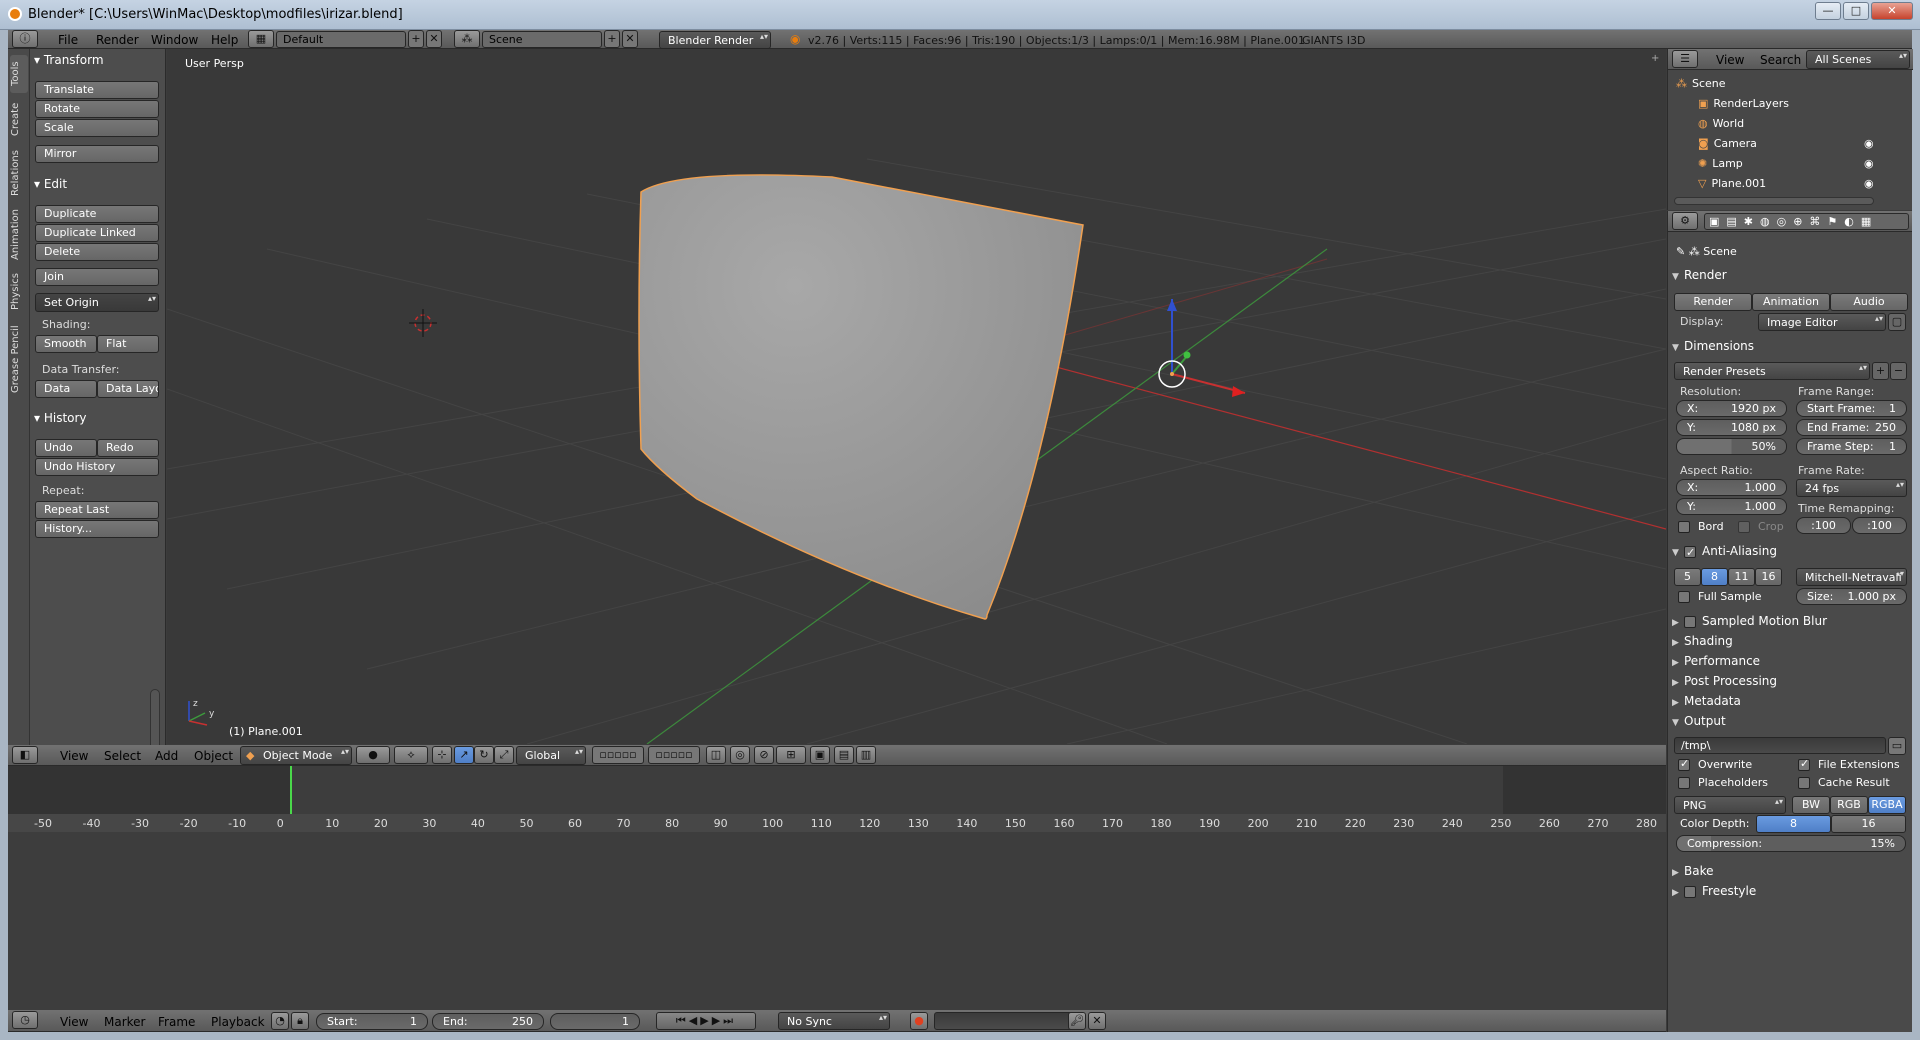 The width and height of the screenshot is (1920, 1040). Describe the element at coordinates (1851, 577) in the screenshot. I see `aa-filter-dropdown: Mitchell-Netravali` at that location.